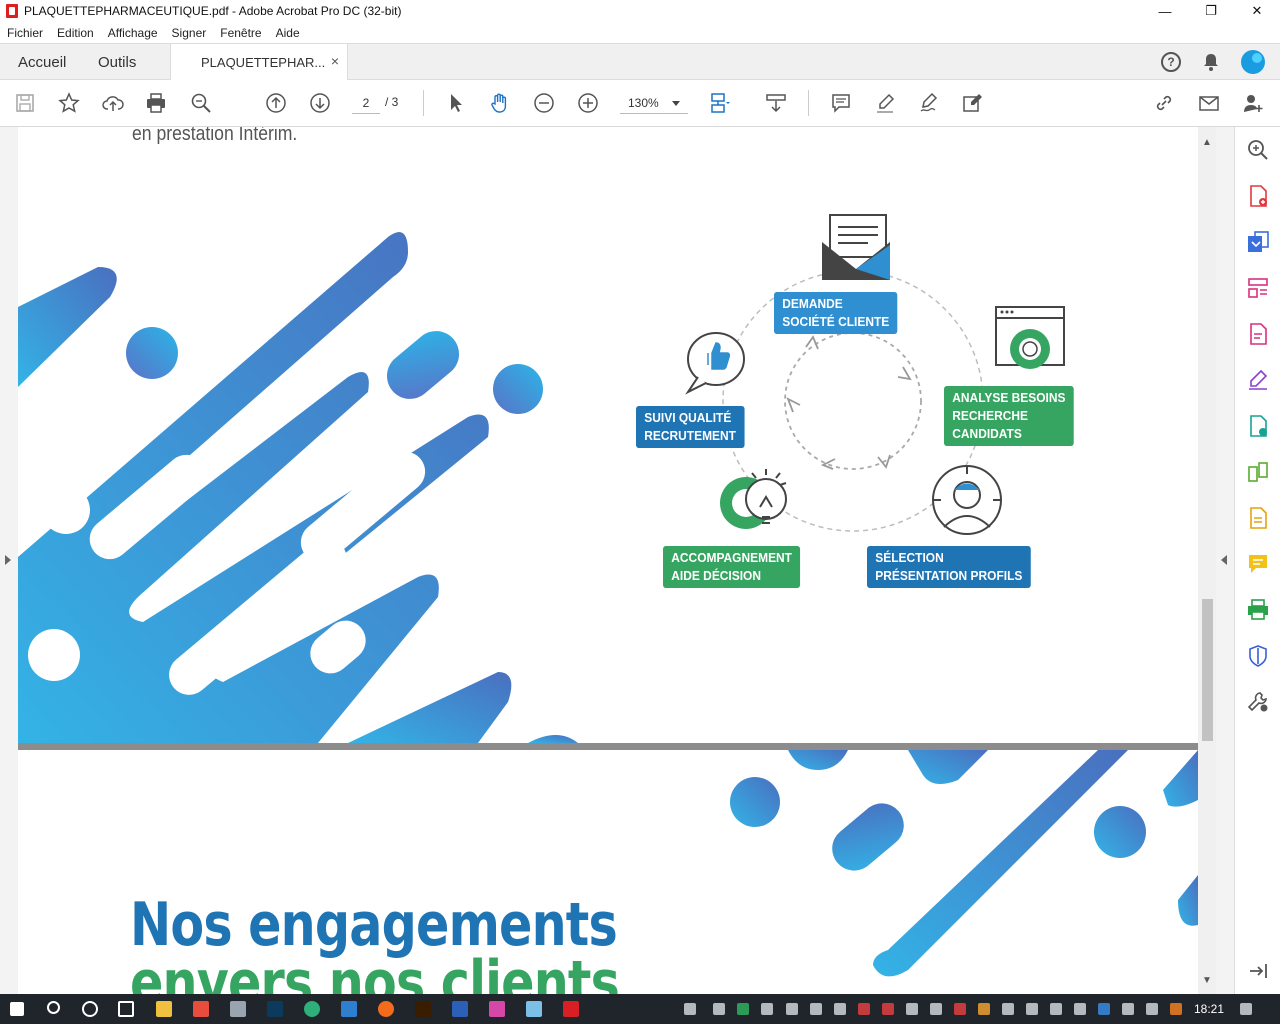 This screenshot has width=1280, height=1024. What do you see at coordinates (69, 103) in the screenshot?
I see `star-icon` at bounding box center [69, 103].